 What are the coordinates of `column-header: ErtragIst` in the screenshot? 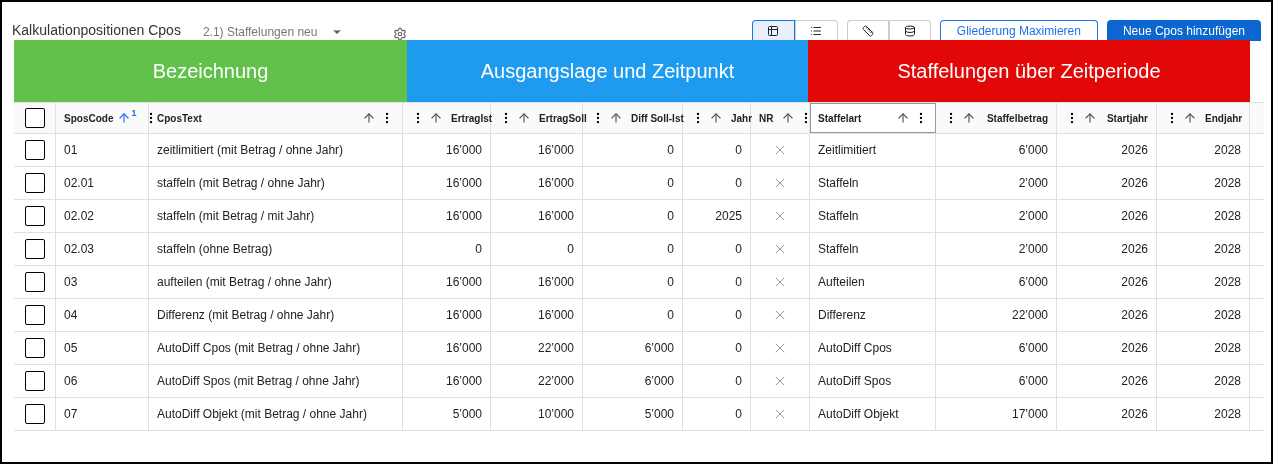 It's located at (472, 118).